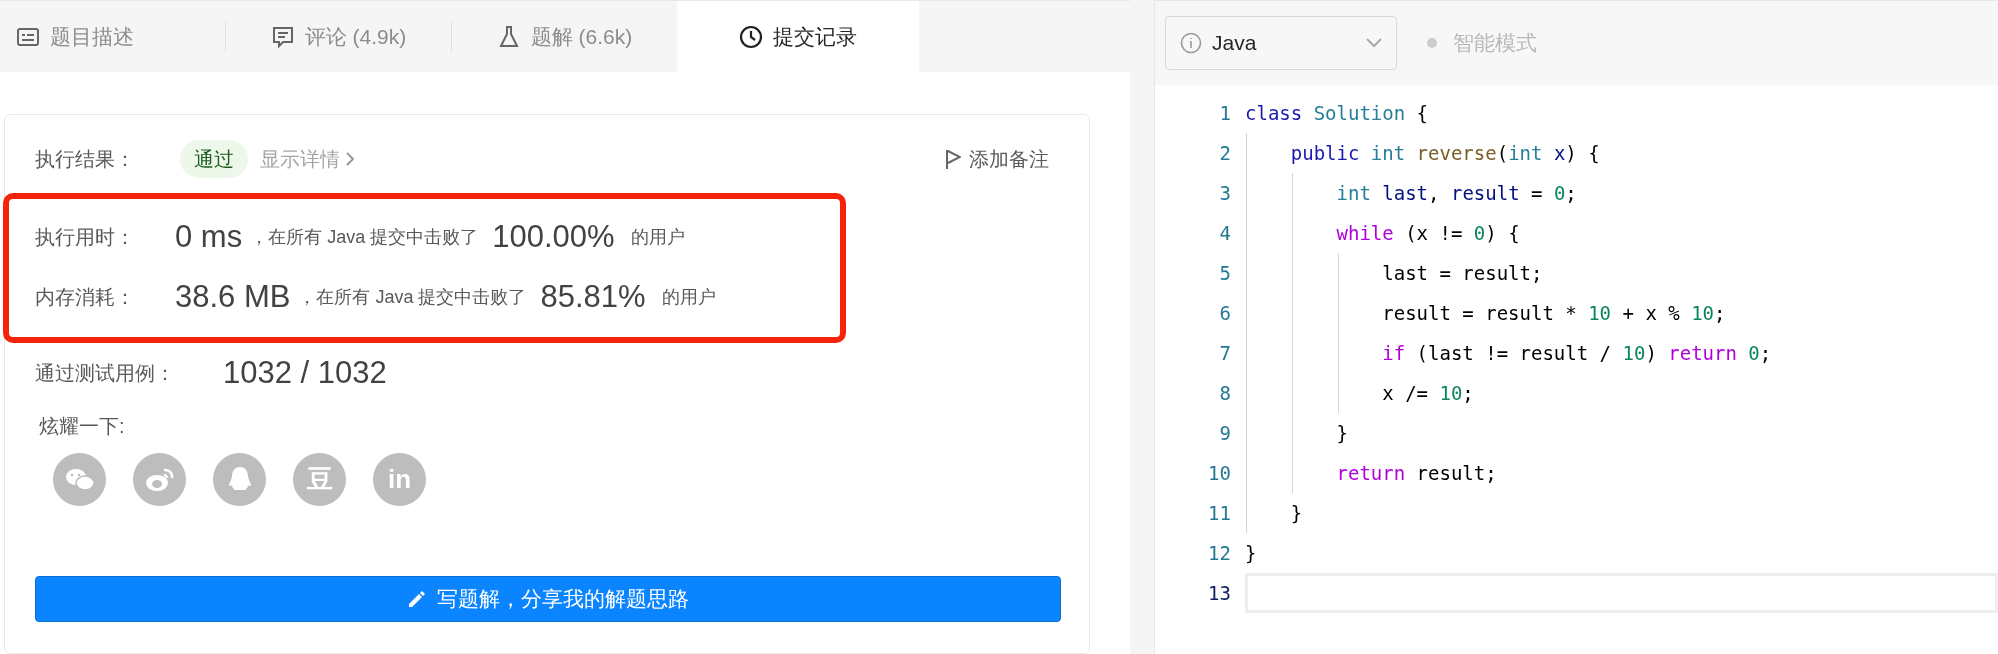  Describe the element at coordinates (28, 36) in the screenshot. I see `description-icon` at that location.